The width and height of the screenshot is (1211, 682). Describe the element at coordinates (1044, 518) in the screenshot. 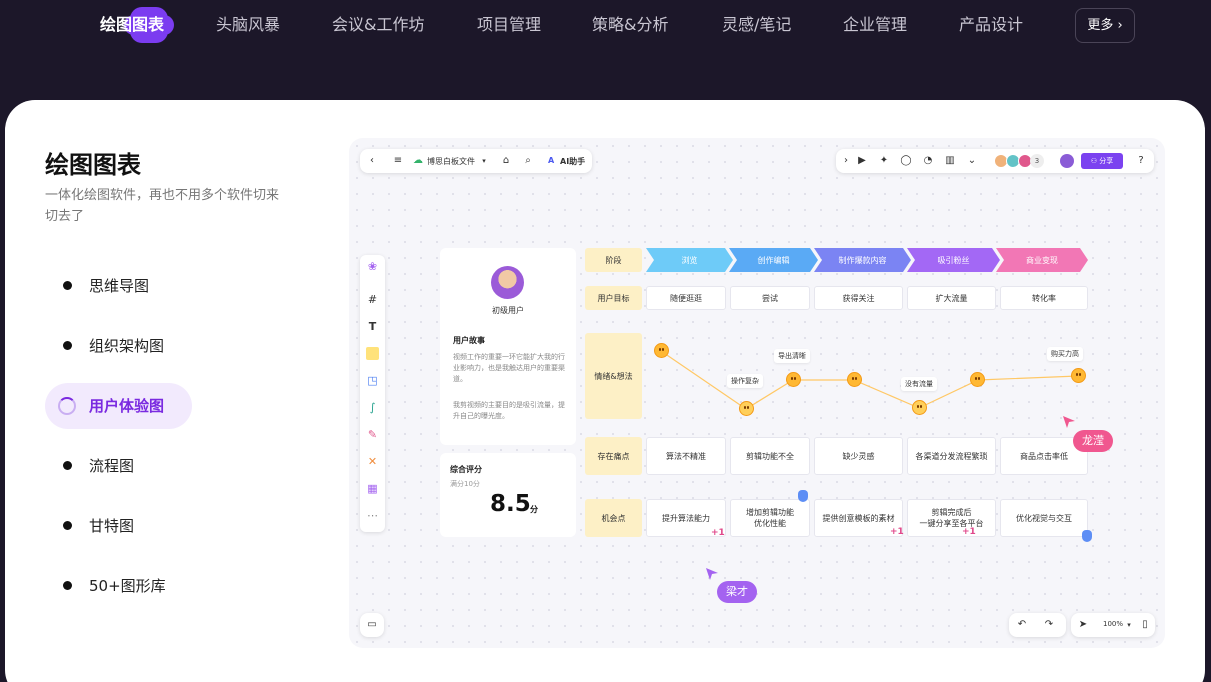

I see `opportunity-cell: 优化视觉与交互` at that location.